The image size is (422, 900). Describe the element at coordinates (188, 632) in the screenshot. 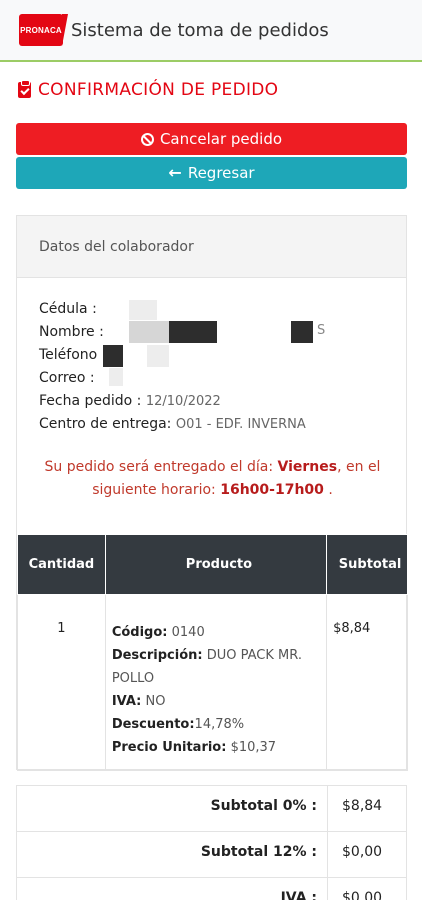

I see `code-value: 0140` at that location.